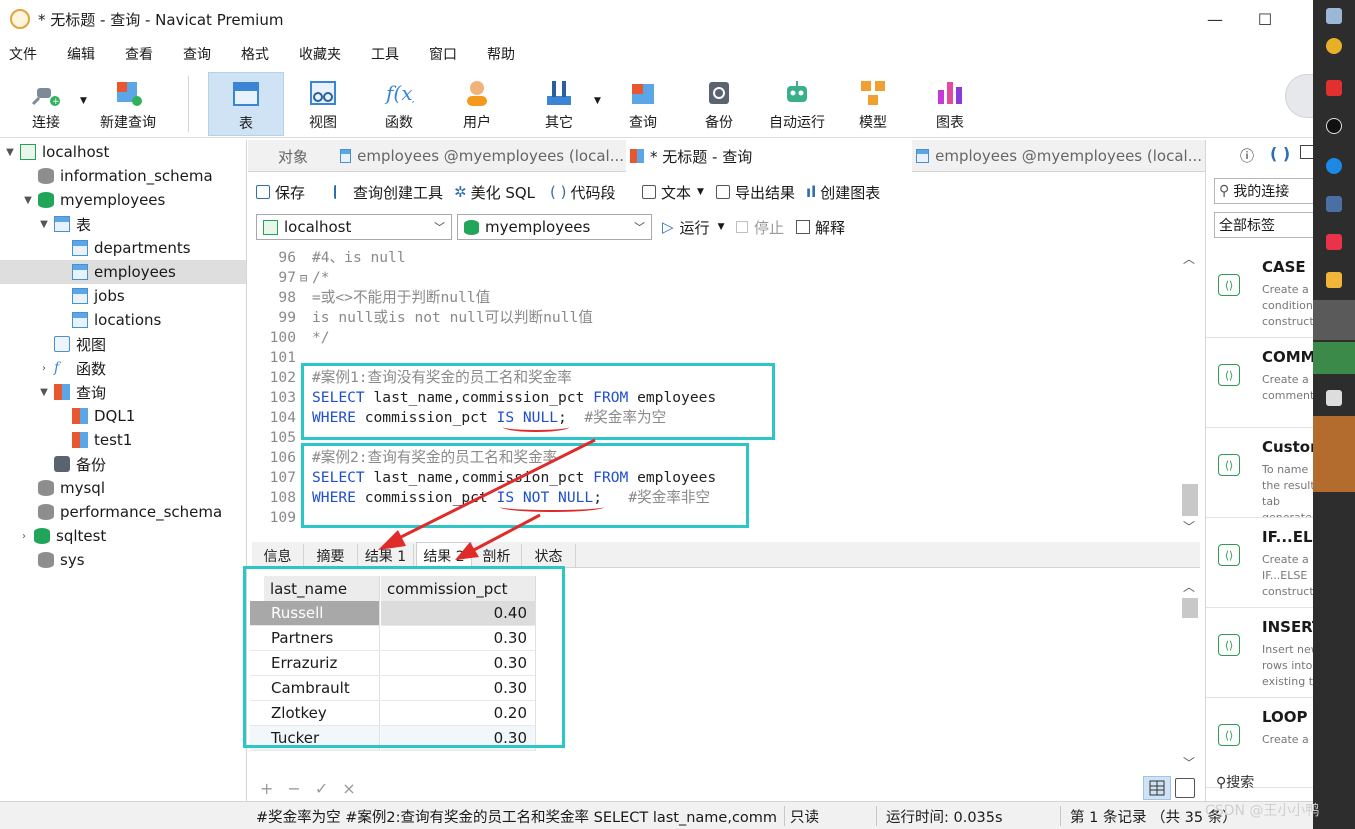 The image size is (1355, 829). What do you see at coordinates (1262, 811) in the screenshot?
I see `watermark: CSDN @王小小鸭` at bounding box center [1262, 811].